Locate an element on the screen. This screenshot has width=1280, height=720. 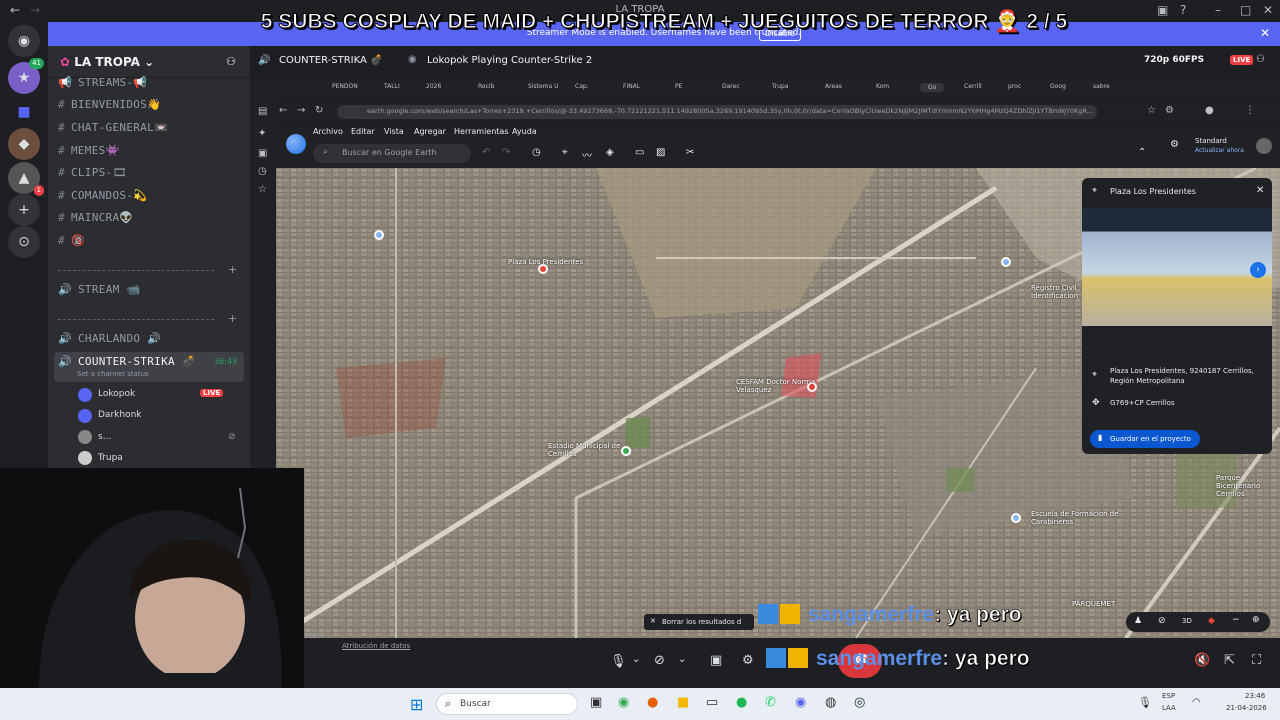
extensions-icon: ⚙ is located at coordinates (1169, 110).